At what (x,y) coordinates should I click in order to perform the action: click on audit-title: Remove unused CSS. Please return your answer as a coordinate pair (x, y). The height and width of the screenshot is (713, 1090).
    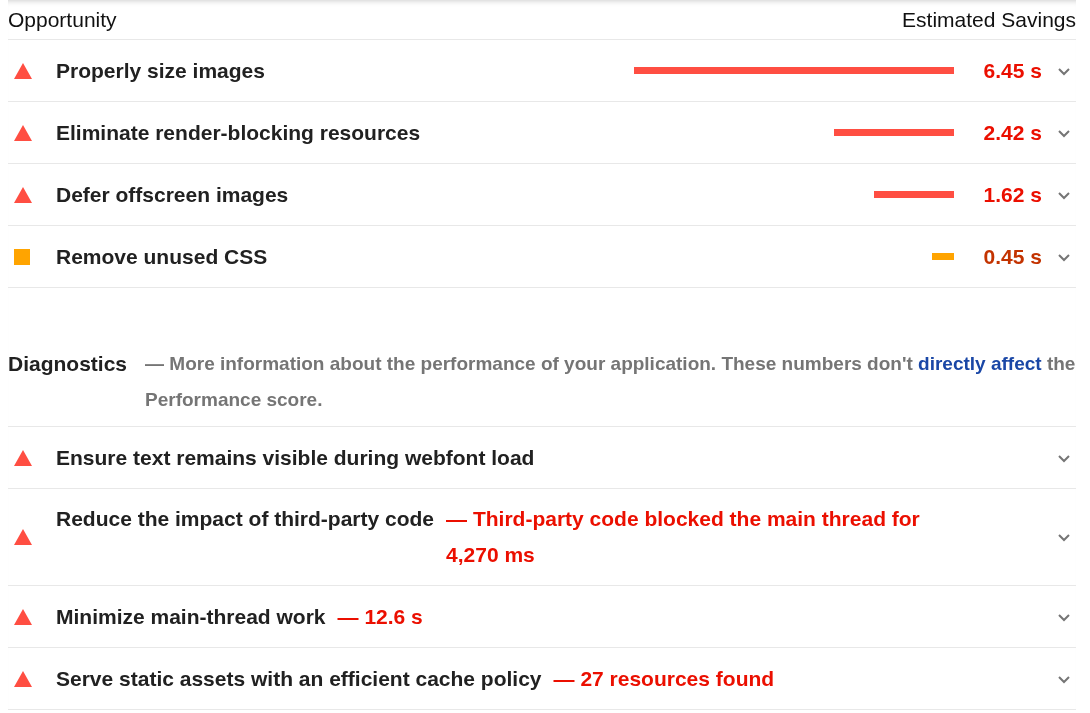
    Looking at the image, I should click on (162, 256).